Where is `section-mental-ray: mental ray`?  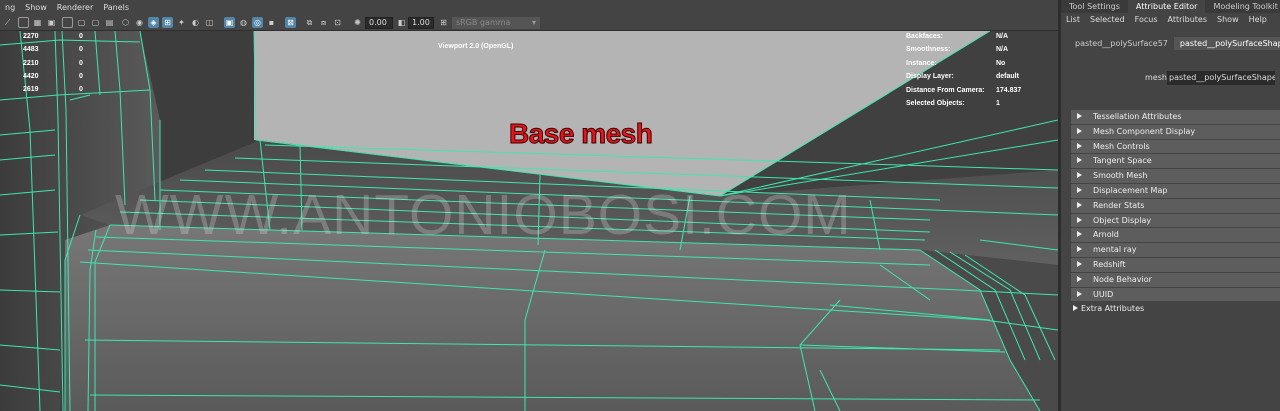 section-mental-ray: mental ray is located at coordinates (1175, 250).